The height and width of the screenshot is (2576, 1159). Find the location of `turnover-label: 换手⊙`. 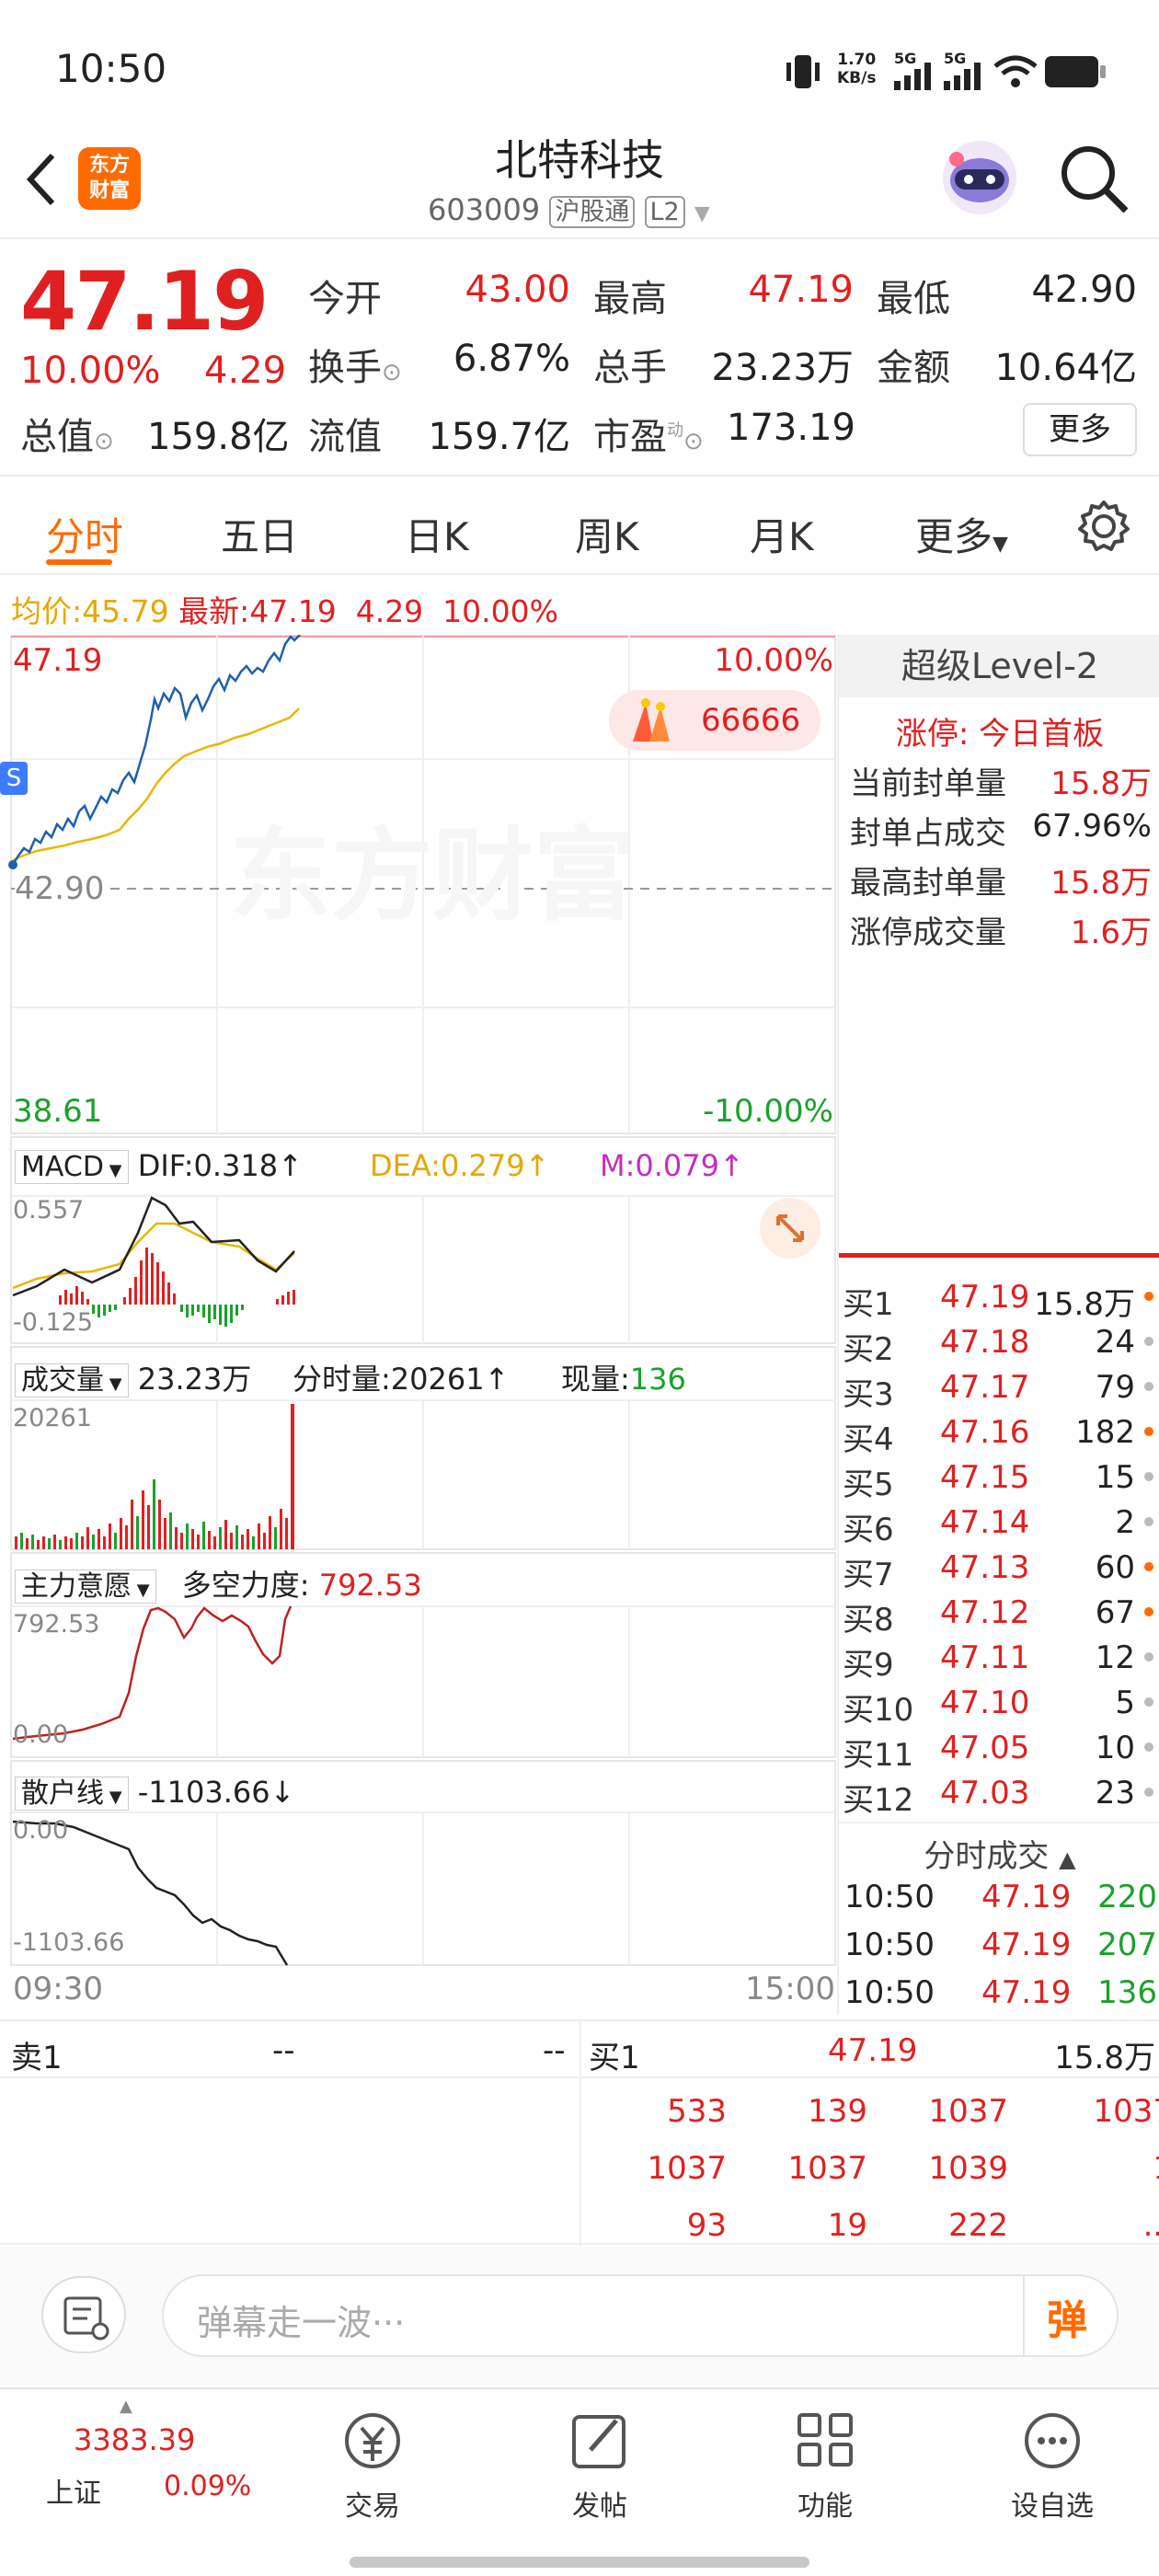

turnover-label: 换手⊙ is located at coordinates (355, 368).